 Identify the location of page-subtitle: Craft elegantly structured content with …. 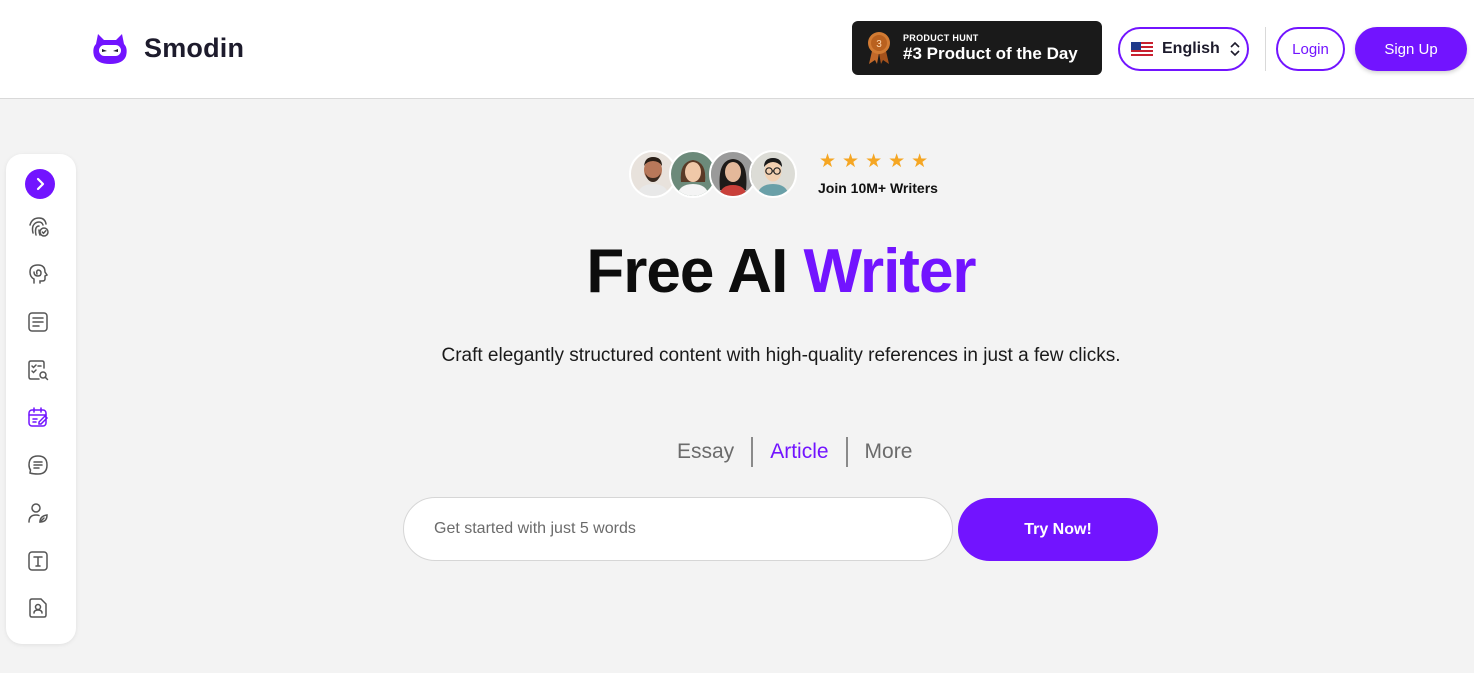
(781, 355).